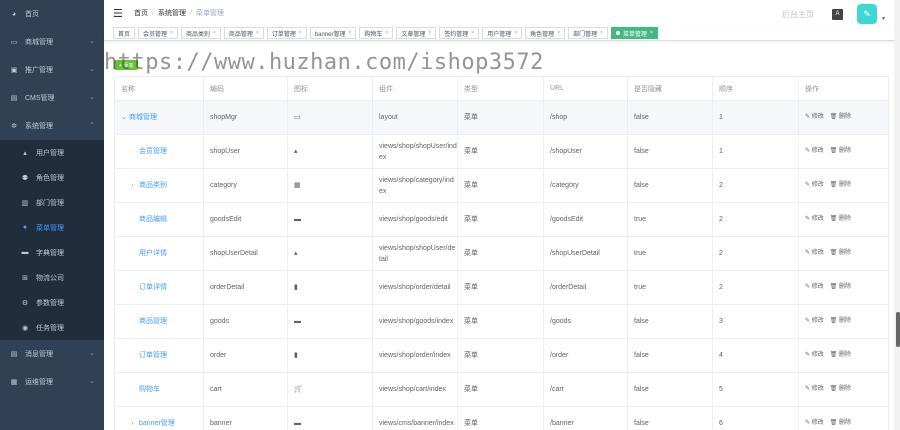  Describe the element at coordinates (243, 33) in the screenshot. I see `tag-3: 商品管理 ×` at that location.